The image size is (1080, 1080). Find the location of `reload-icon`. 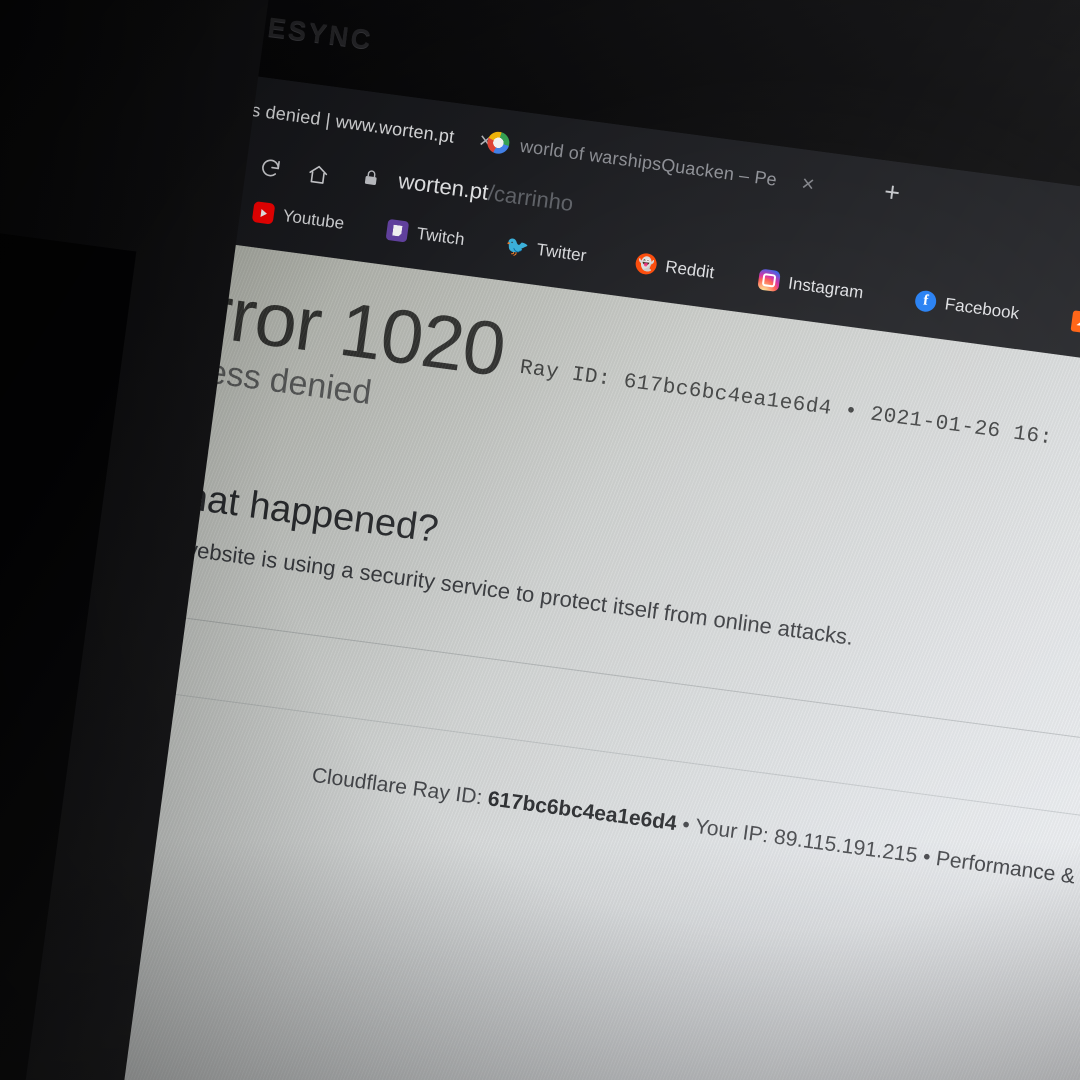

reload-icon is located at coordinates (270, 167).